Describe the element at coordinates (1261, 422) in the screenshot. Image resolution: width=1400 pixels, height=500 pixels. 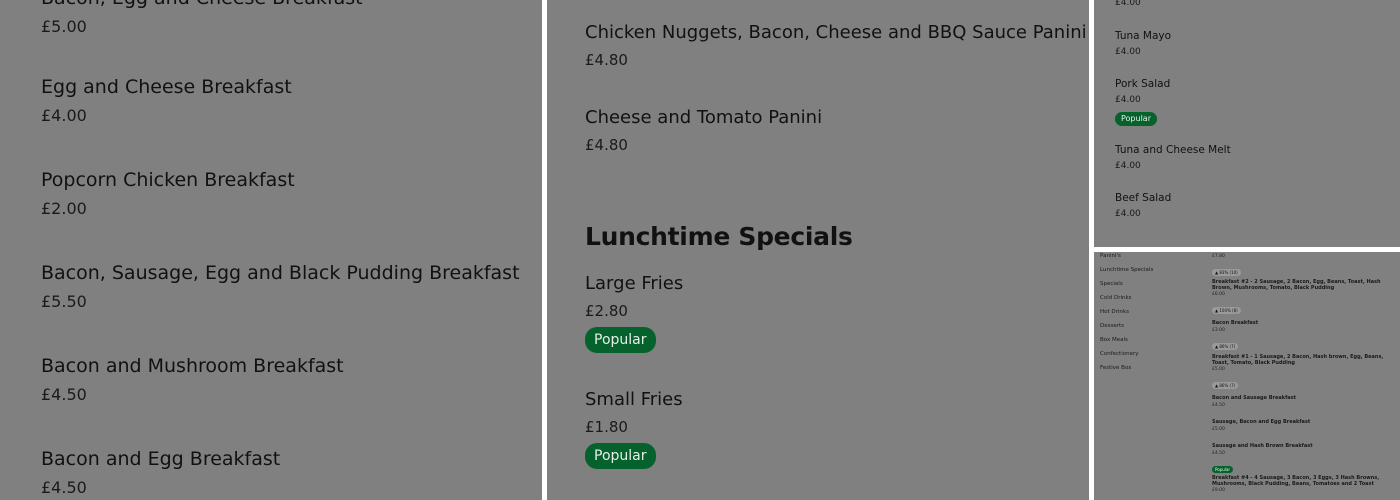
I see `menu-item-name: Sausage, Bacon and Egg Breakfast` at that location.